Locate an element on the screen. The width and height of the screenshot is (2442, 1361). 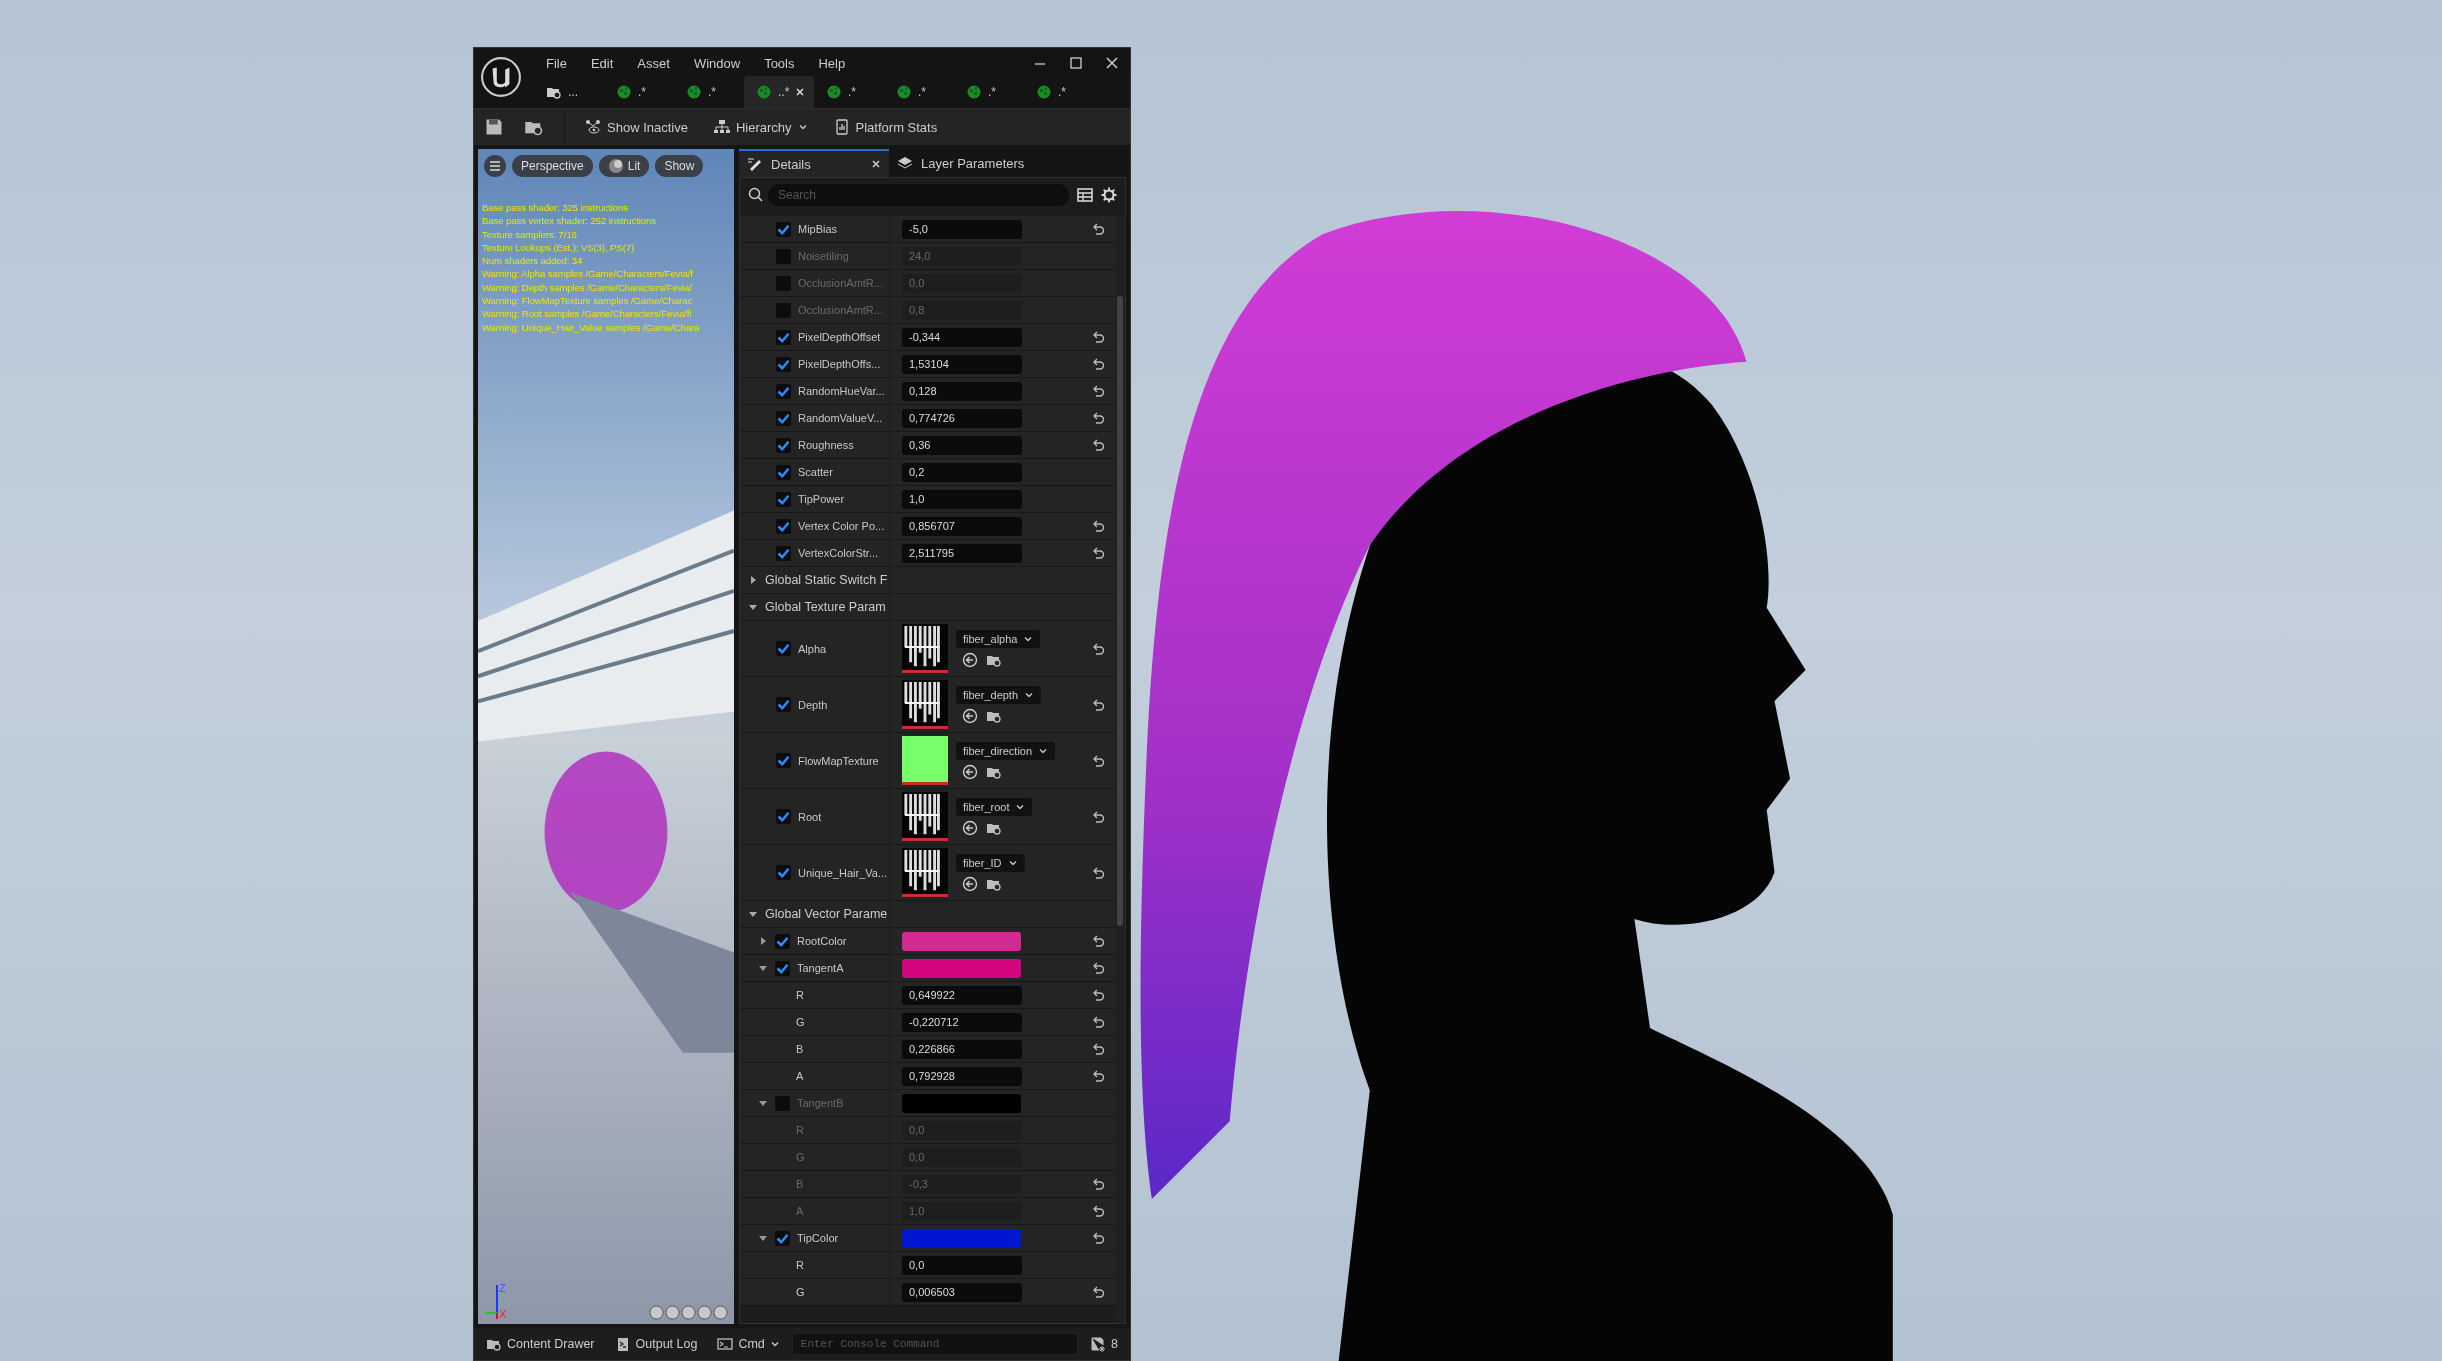
show-button: Show is located at coordinates (679, 166).